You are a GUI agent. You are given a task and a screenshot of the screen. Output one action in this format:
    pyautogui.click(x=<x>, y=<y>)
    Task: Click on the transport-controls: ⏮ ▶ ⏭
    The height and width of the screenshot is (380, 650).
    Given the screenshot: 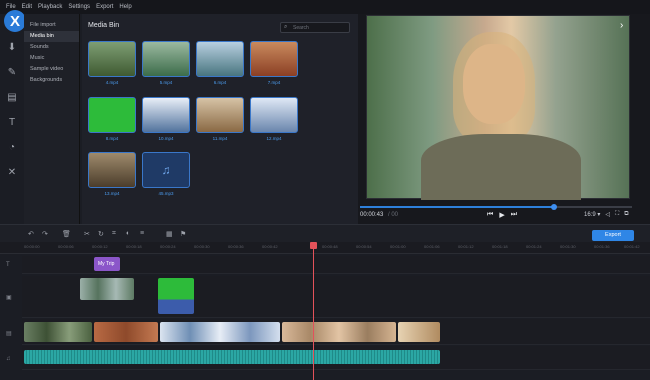 What is the action you would take?
    pyautogui.click(x=502, y=215)
    